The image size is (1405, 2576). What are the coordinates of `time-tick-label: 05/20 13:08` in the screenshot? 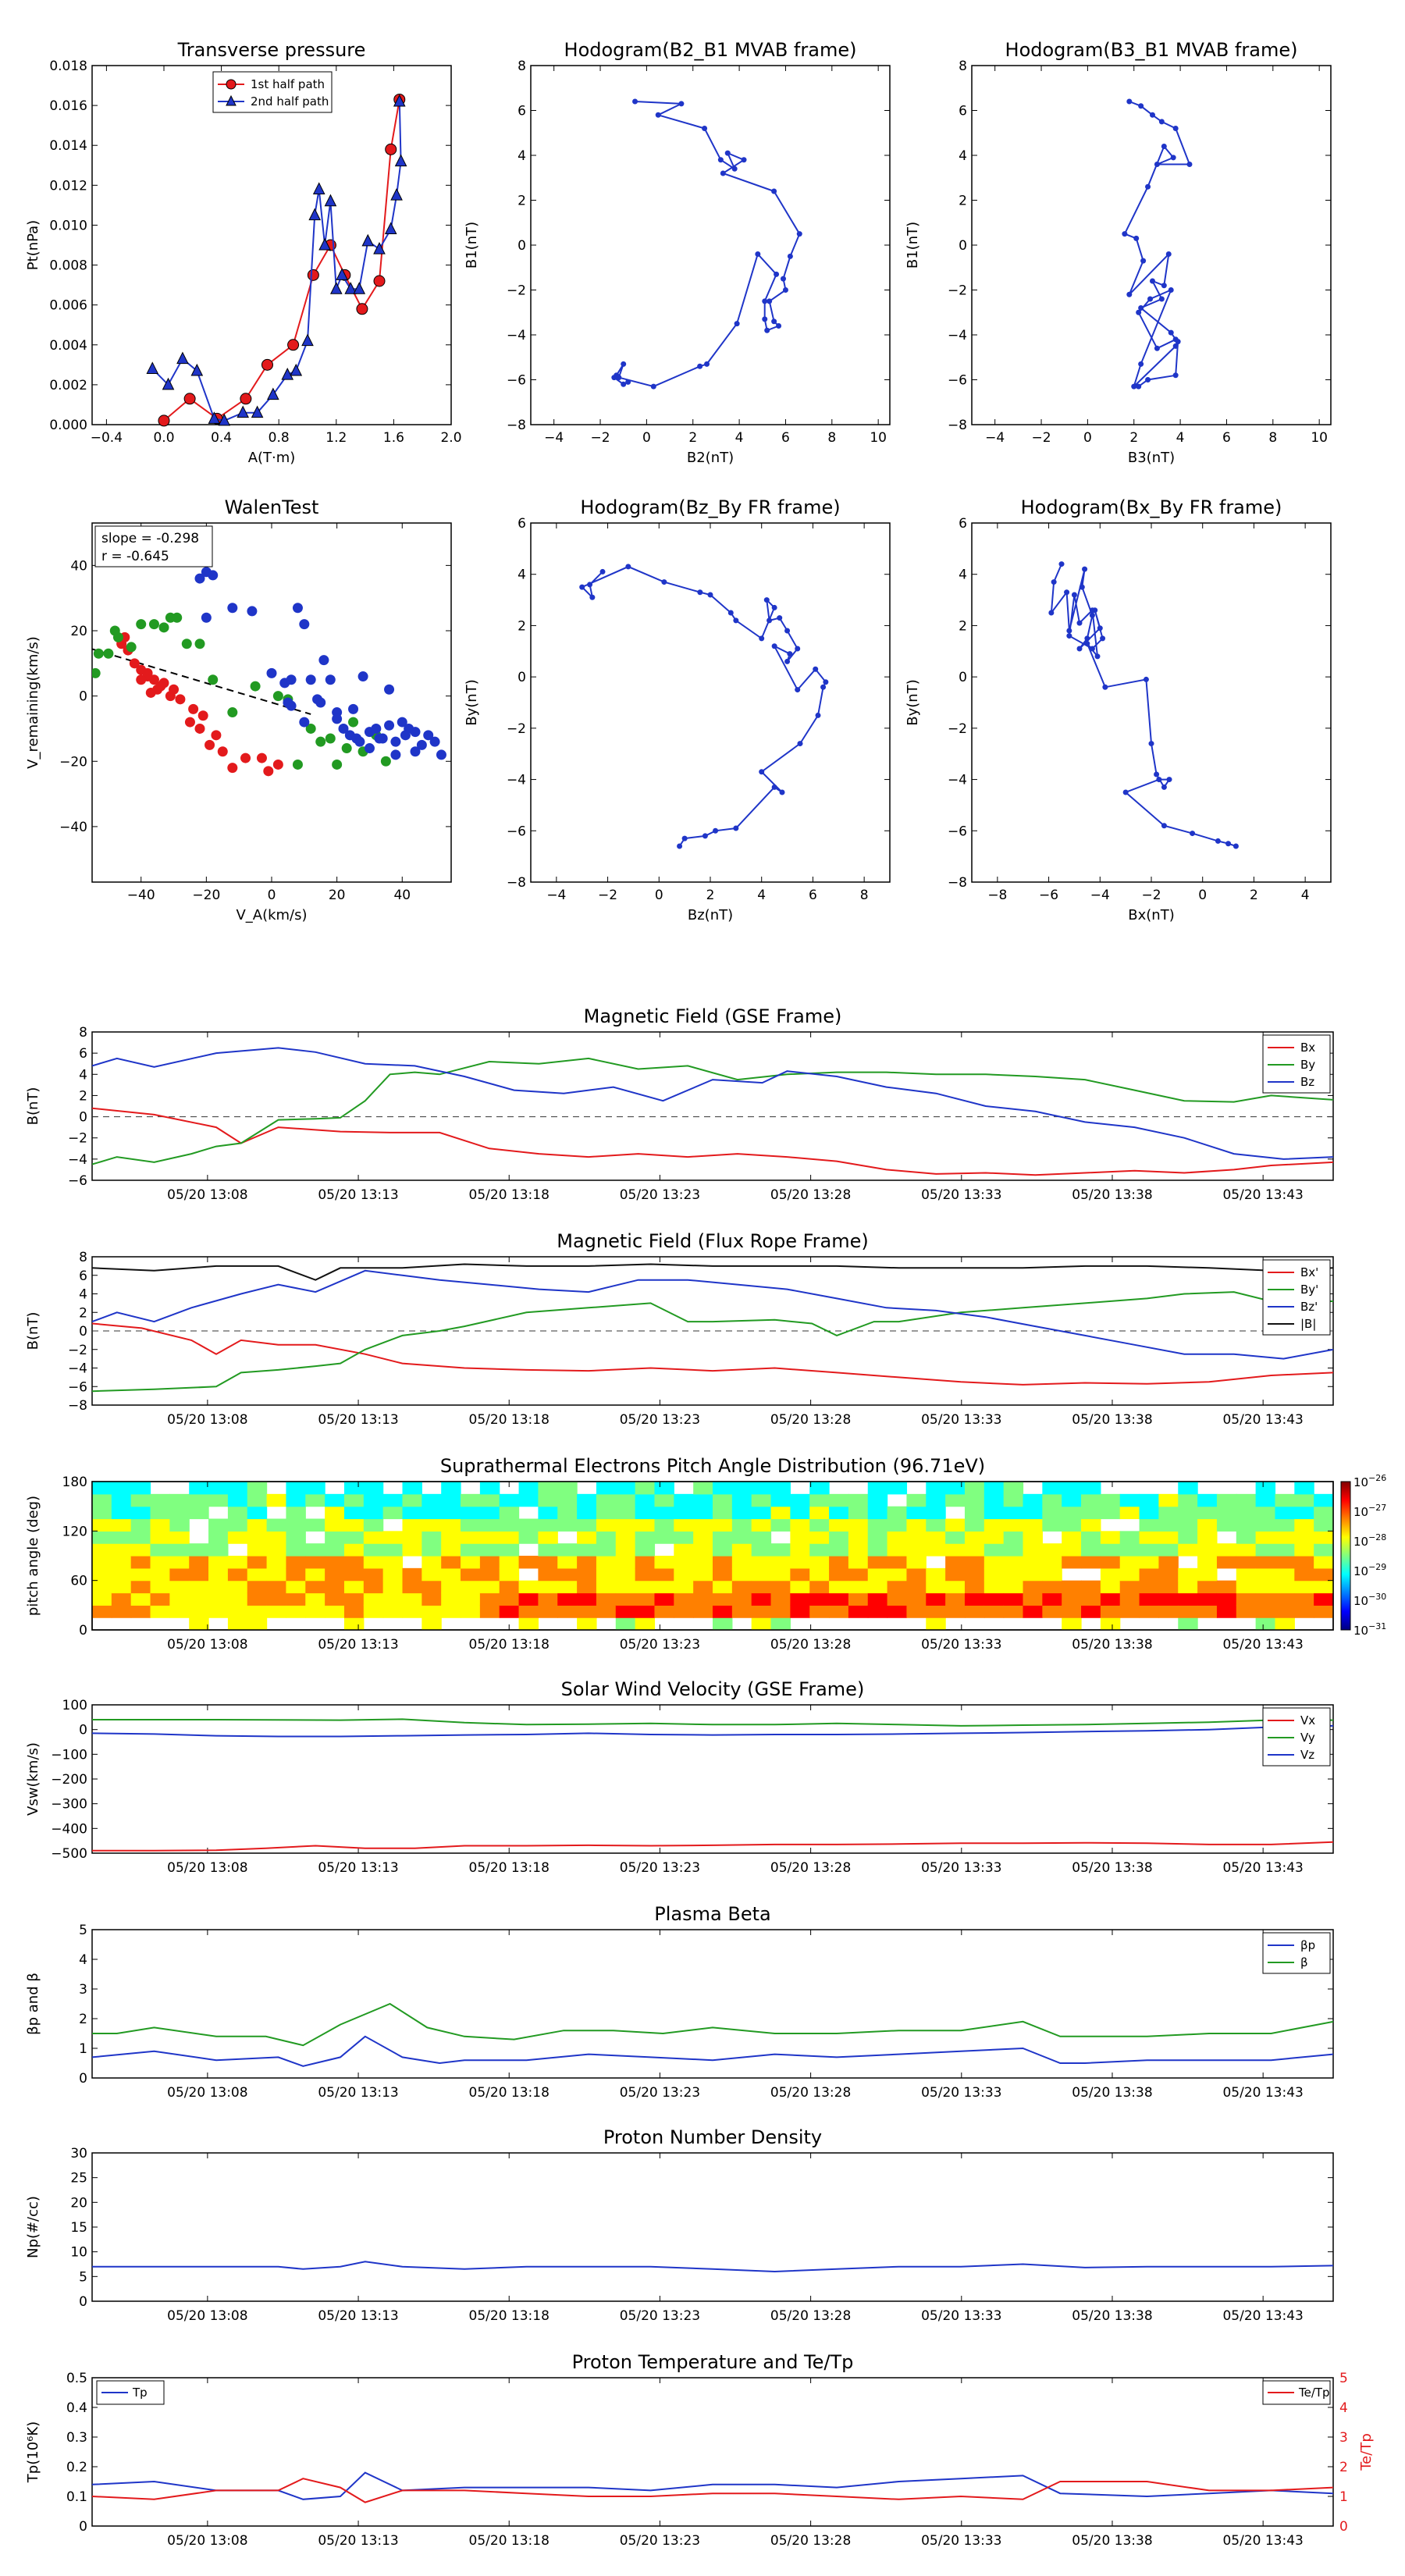 It's located at (207, 1420).